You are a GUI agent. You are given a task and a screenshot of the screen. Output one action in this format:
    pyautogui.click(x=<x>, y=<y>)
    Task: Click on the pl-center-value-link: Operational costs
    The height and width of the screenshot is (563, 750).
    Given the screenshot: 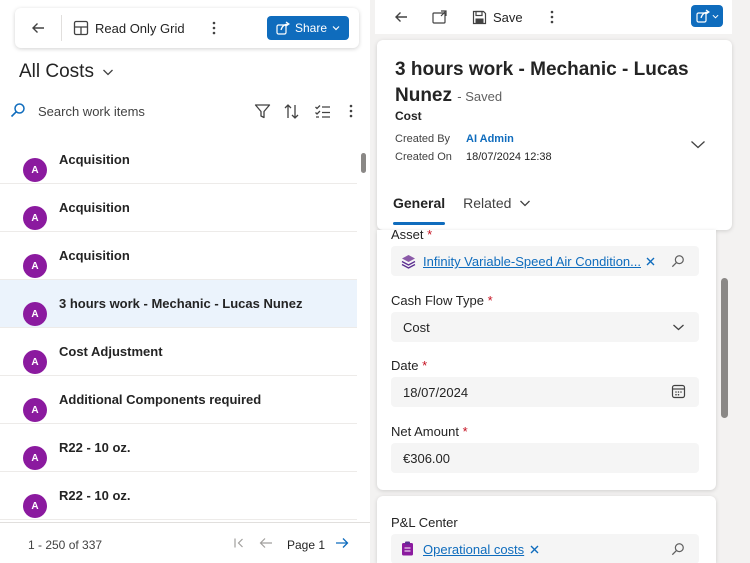 What is the action you would take?
    pyautogui.click(x=473, y=549)
    